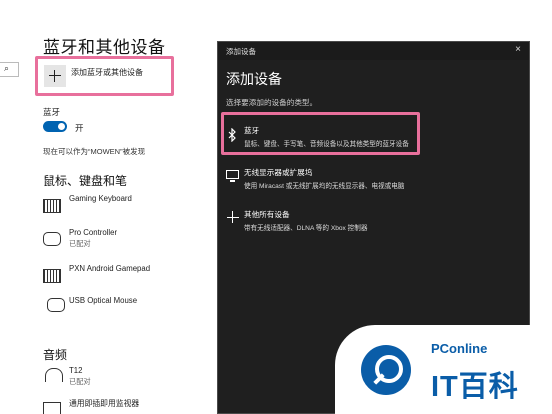  What do you see at coordinates (374, 226) in the screenshot?
I see `option-other-devices: 其他所有设备 带有无线适配器、DLNA 等的 Xbox 控制器` at bounding box center [374, 226].